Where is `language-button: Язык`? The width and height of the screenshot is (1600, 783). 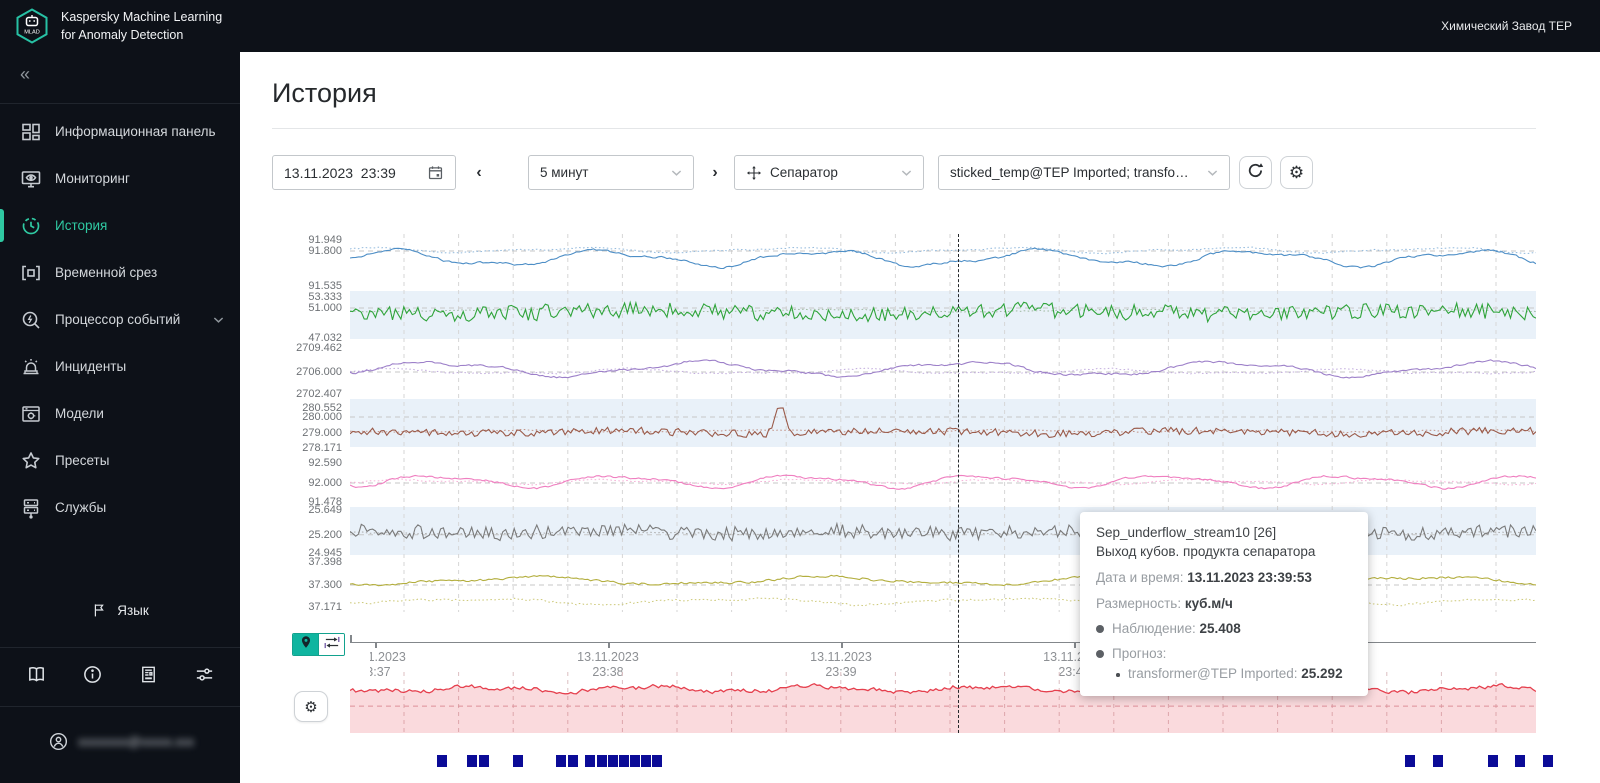 language-button: Язык is located at coordinates (120, 610).